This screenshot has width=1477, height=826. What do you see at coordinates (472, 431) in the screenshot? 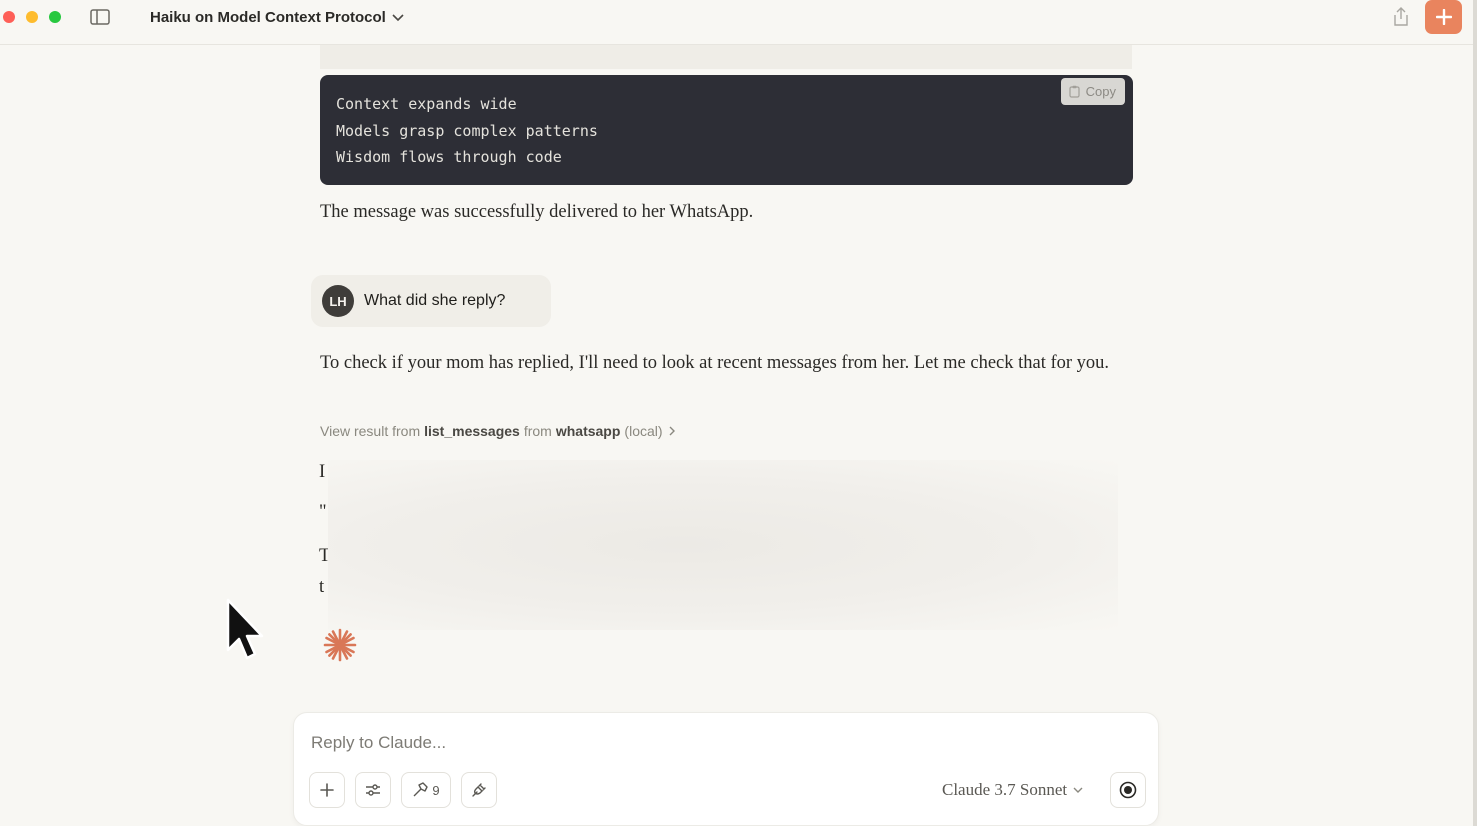
I see `tool-name: list_messages` at bounding box center [472, 431].